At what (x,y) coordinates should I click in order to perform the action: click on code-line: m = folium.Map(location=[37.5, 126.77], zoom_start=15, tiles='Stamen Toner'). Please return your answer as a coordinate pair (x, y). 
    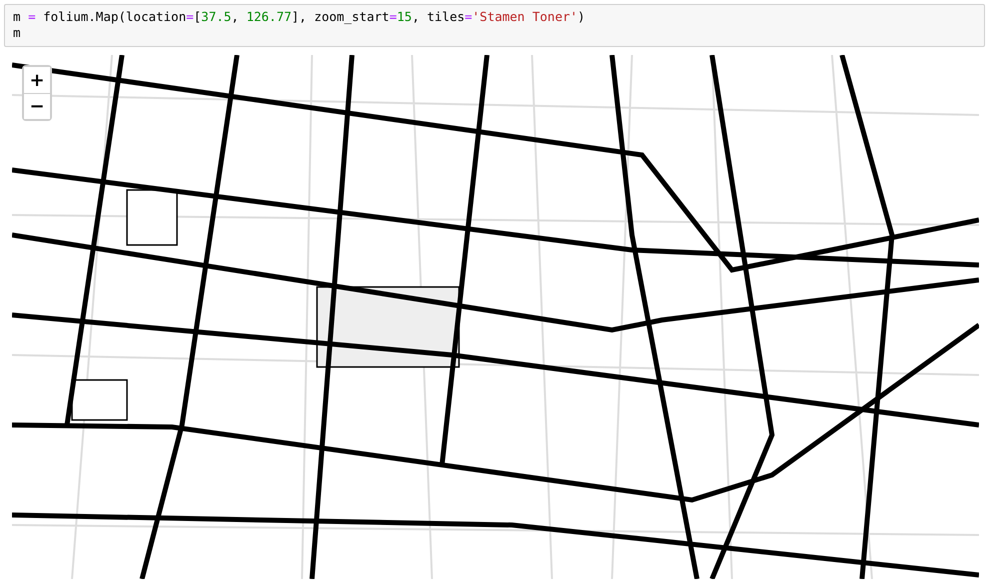
    Looking at the image, I should click on (299, 17).